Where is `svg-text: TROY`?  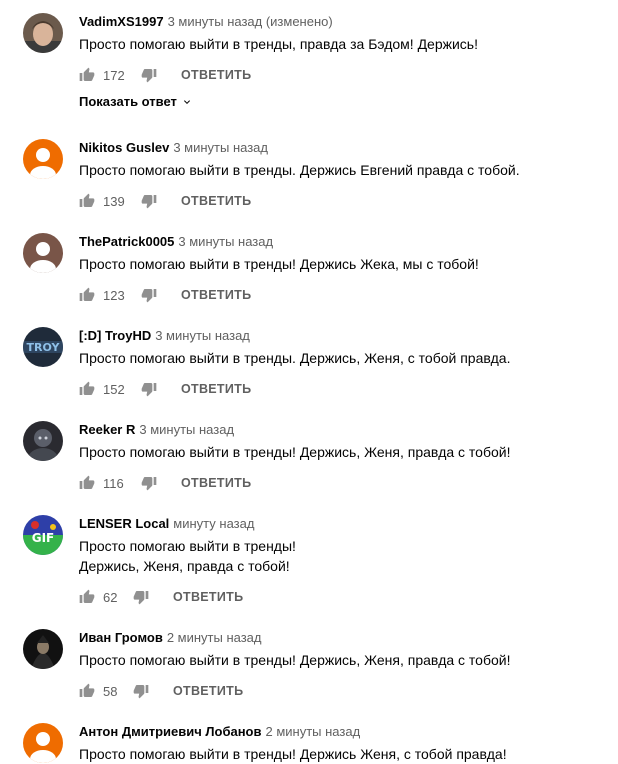 svg-text: TROY is located at coordinates (44, 347).